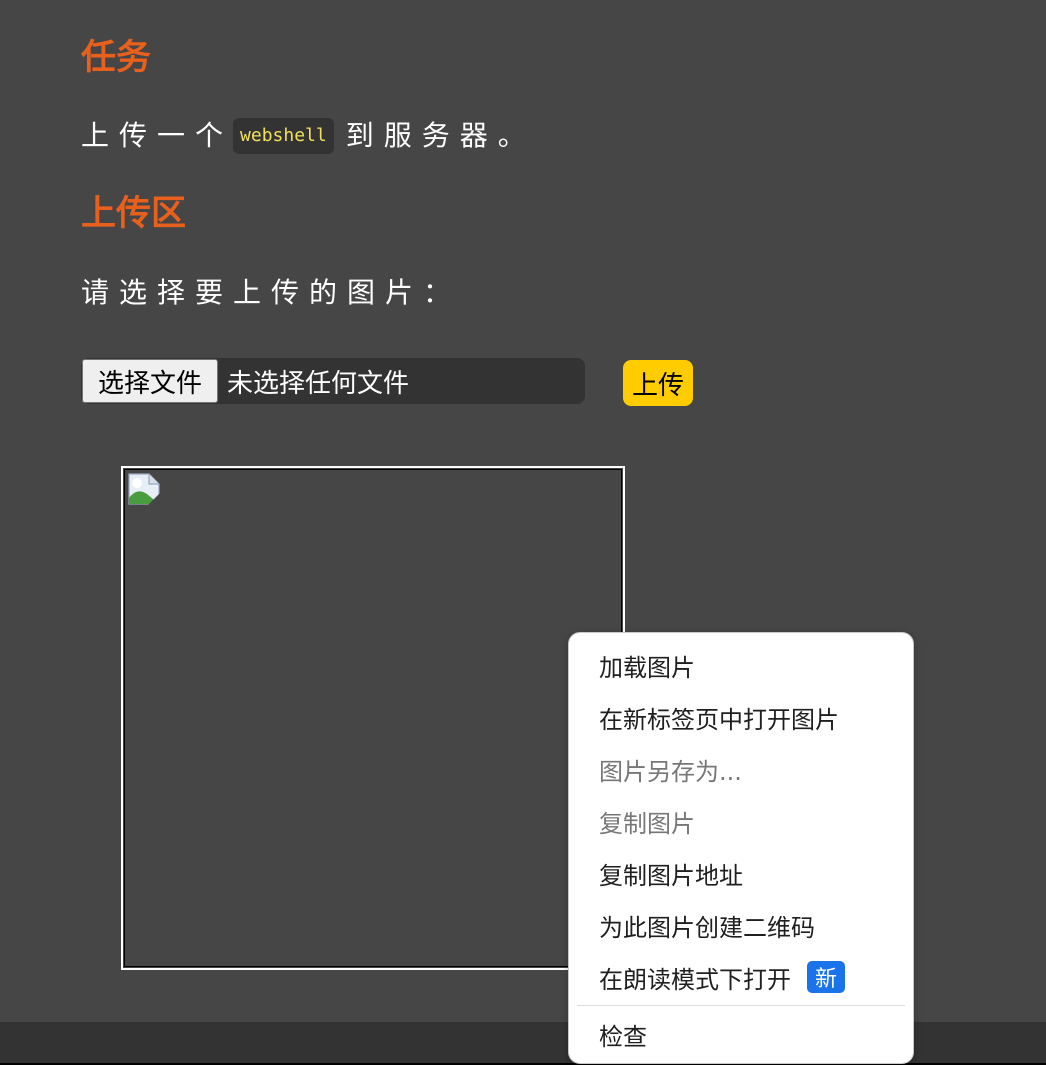 The image size is (1046, 1065). What do you see at coordinates (741, 665) in the screenshot?
I see `menu-item-load-image: 加载图片` at bounding box center [741, 665].